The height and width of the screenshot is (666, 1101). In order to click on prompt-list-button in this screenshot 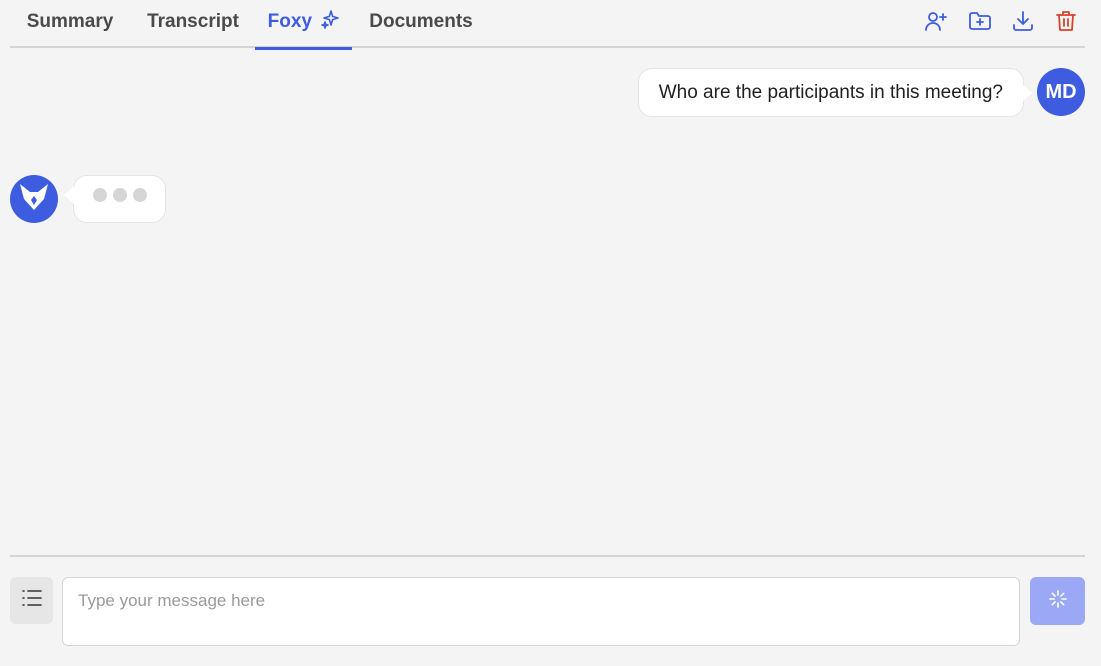, I will do `click(31, 600)`.